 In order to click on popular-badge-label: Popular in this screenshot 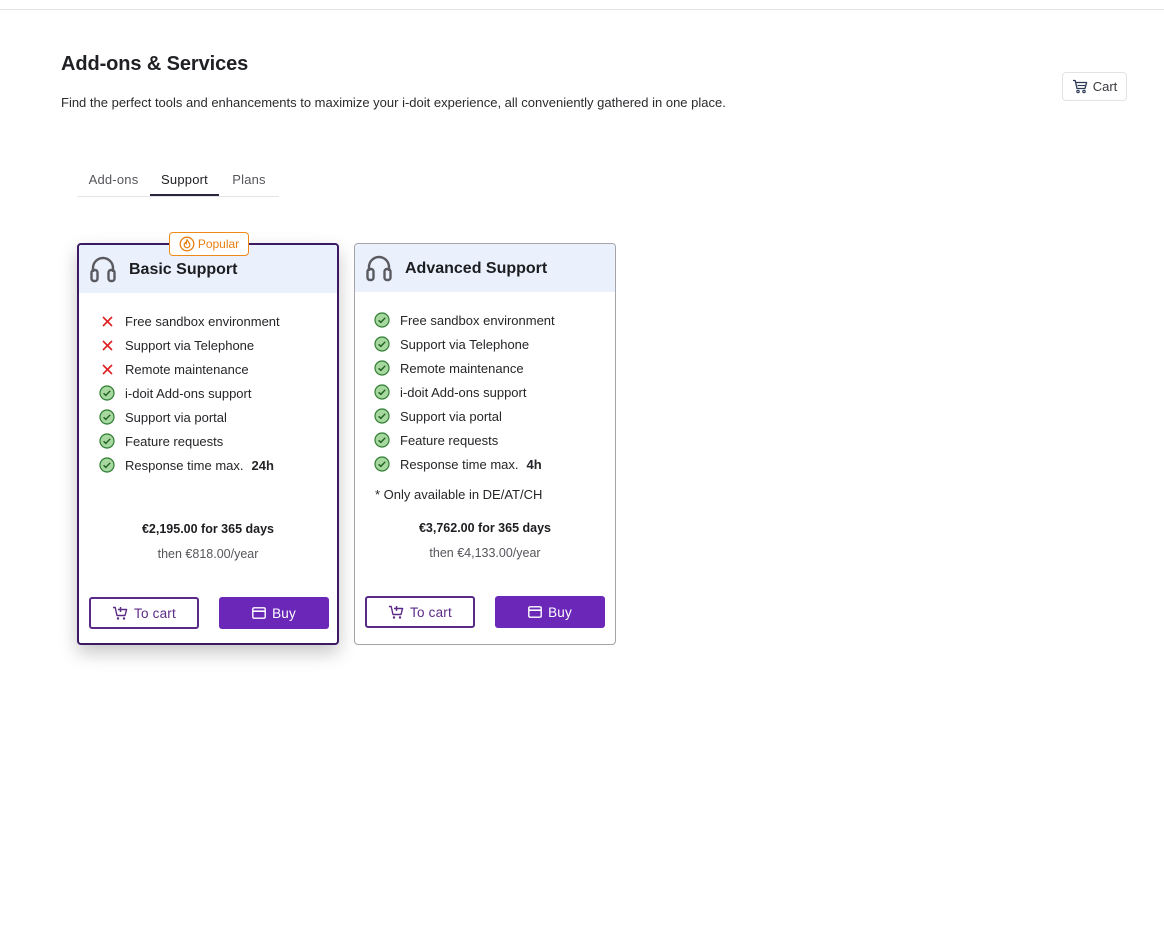, I will do `click(218, 244)`.